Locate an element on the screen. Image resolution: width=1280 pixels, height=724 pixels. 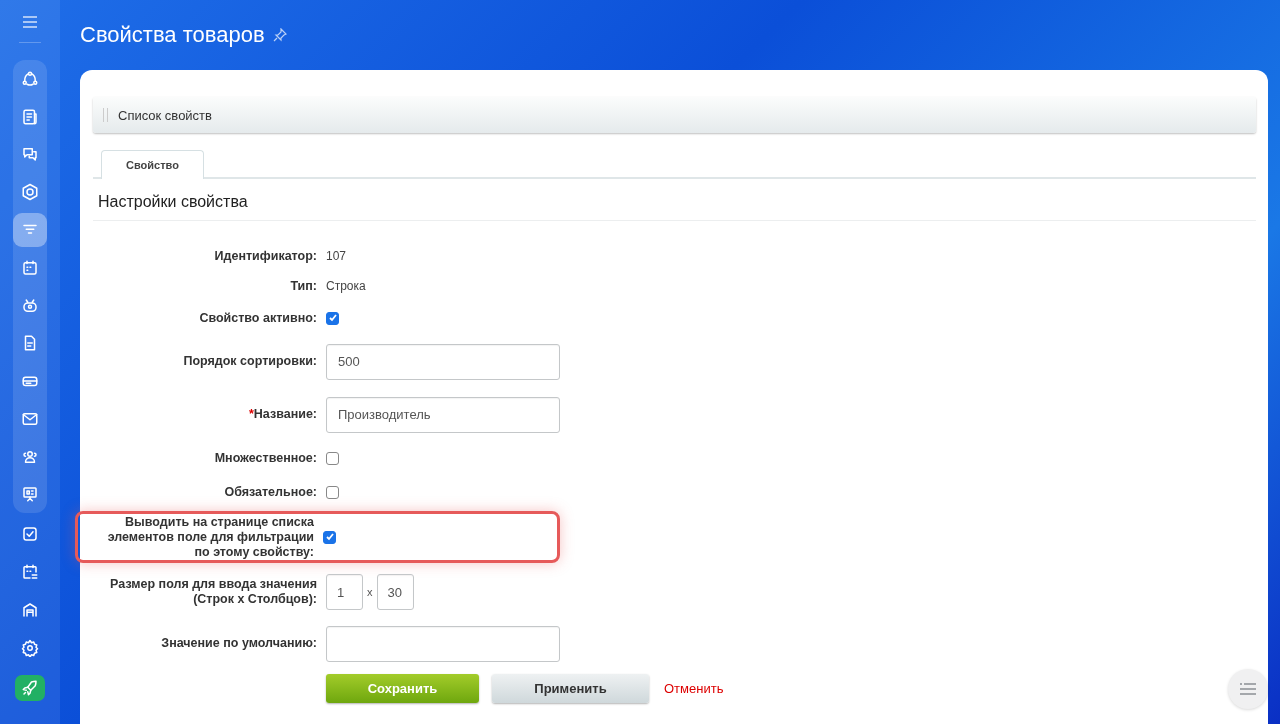
section-title: Настройки свойства is located at coordinates (674, 200).